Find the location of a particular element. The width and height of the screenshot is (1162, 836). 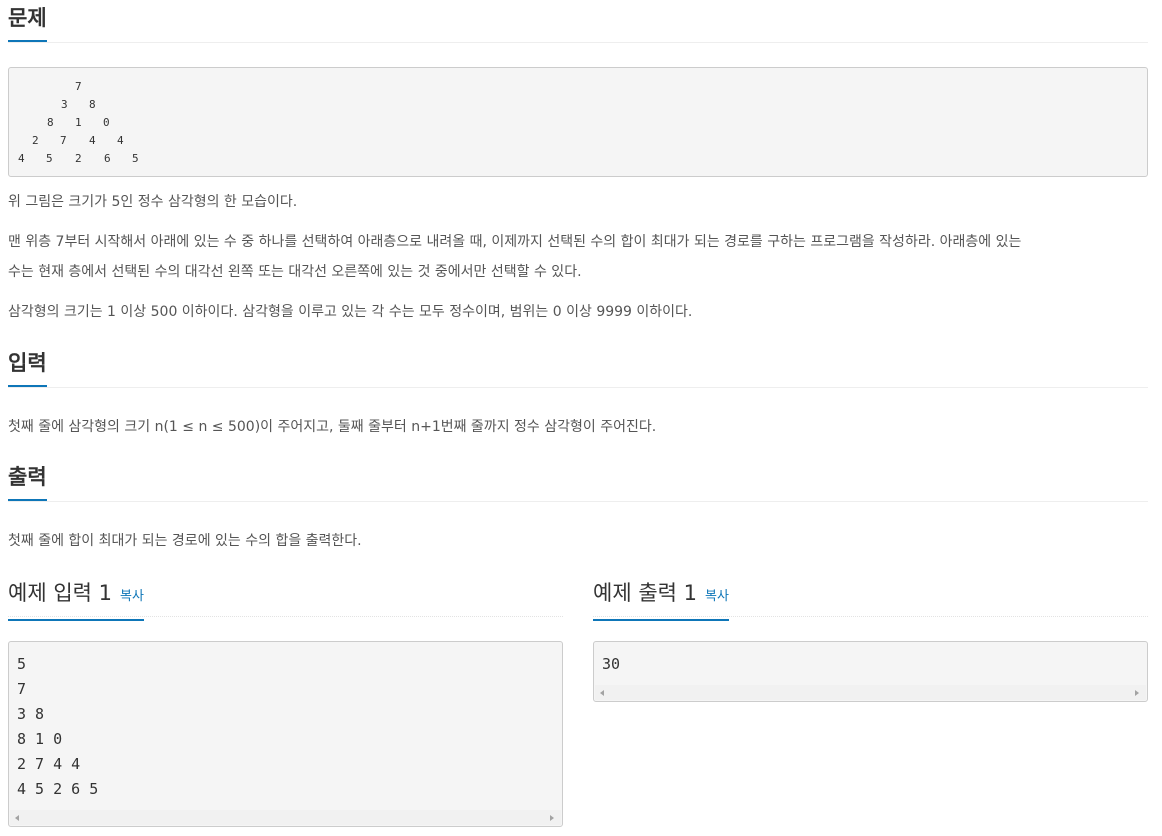

input-title: 입력 is located at coordinates (27, 366).